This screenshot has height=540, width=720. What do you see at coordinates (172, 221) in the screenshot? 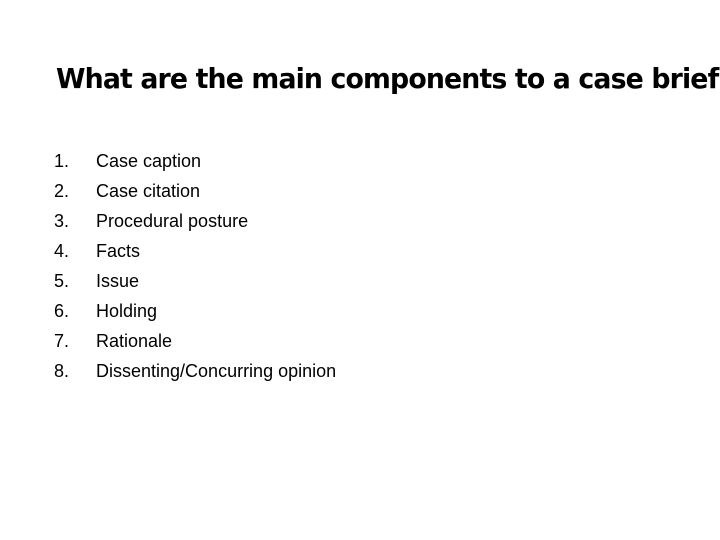
I see `list-item-label: Procedural posture` at bounding box center [172, 221].